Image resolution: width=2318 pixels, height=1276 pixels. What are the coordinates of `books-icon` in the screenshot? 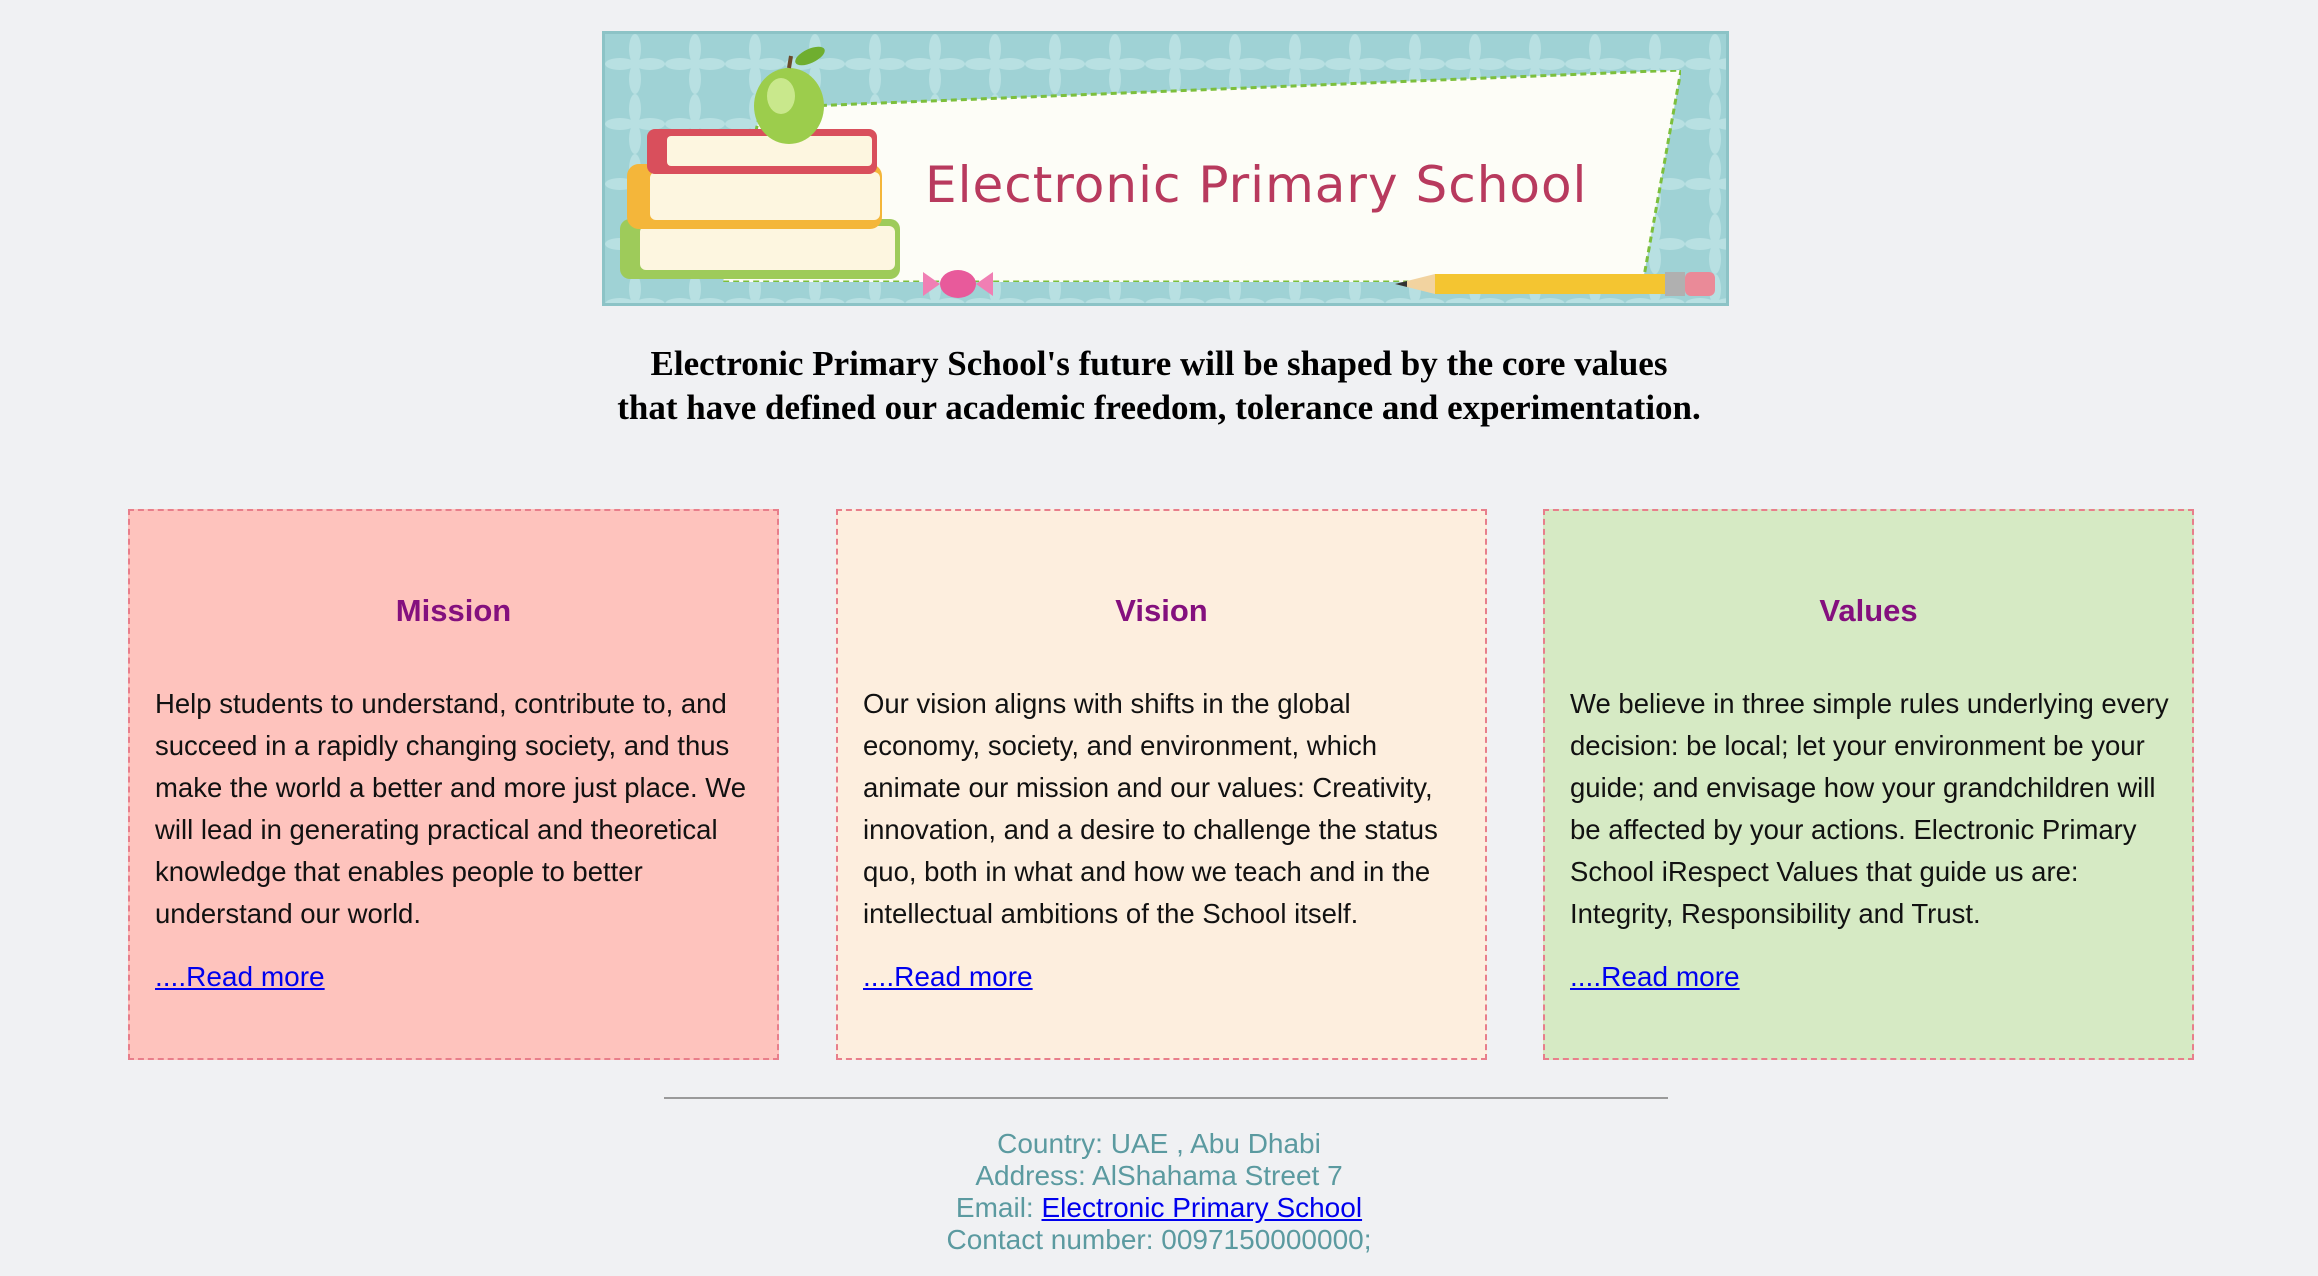 It's located at (760, 204).